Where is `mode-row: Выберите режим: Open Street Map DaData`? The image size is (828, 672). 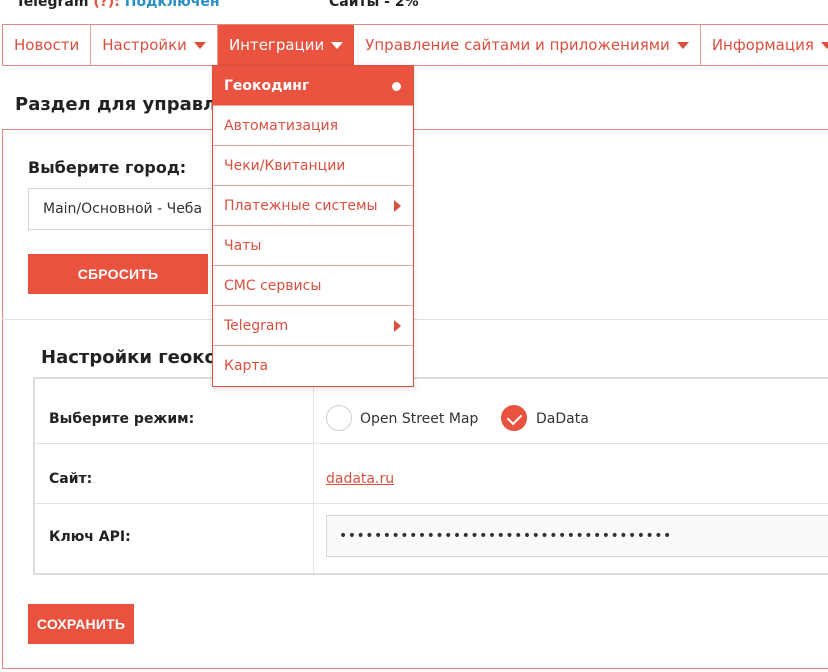
mode-row: Выберите режим: Open Street Map DaData is located at coordinates (431, 411).